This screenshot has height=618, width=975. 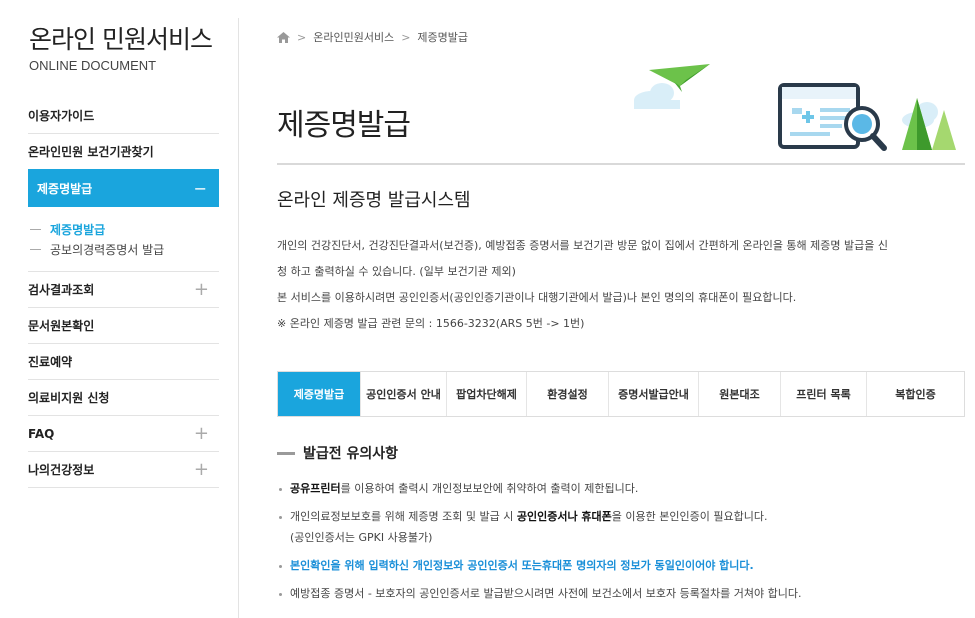 I want to click on notice-heading: 발급전 유의사항, so click(x=337, y=453).